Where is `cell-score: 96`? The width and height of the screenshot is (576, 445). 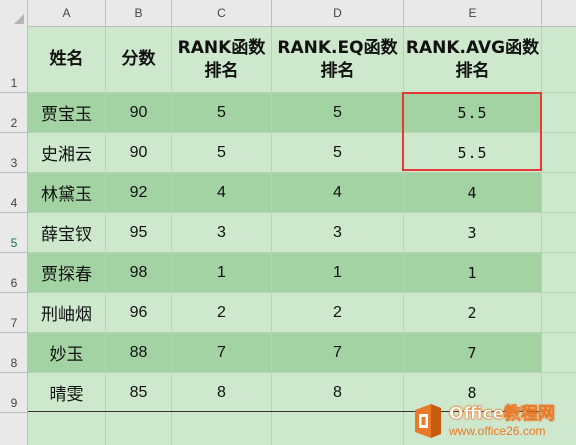
cell-score: 96 is located at coordinates (139, 312).